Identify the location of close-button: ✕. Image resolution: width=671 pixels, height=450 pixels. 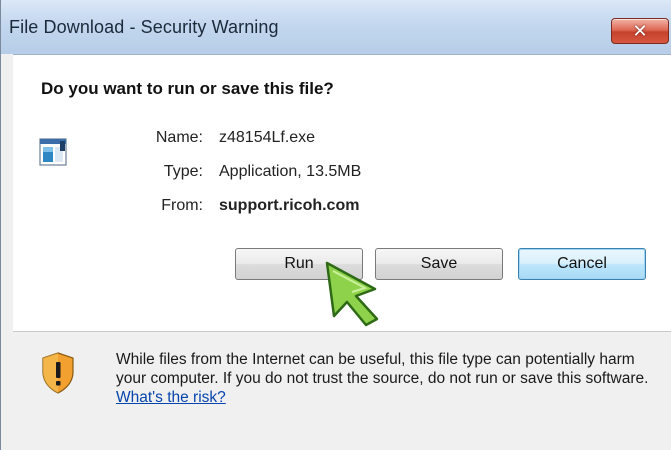
(640, 31).